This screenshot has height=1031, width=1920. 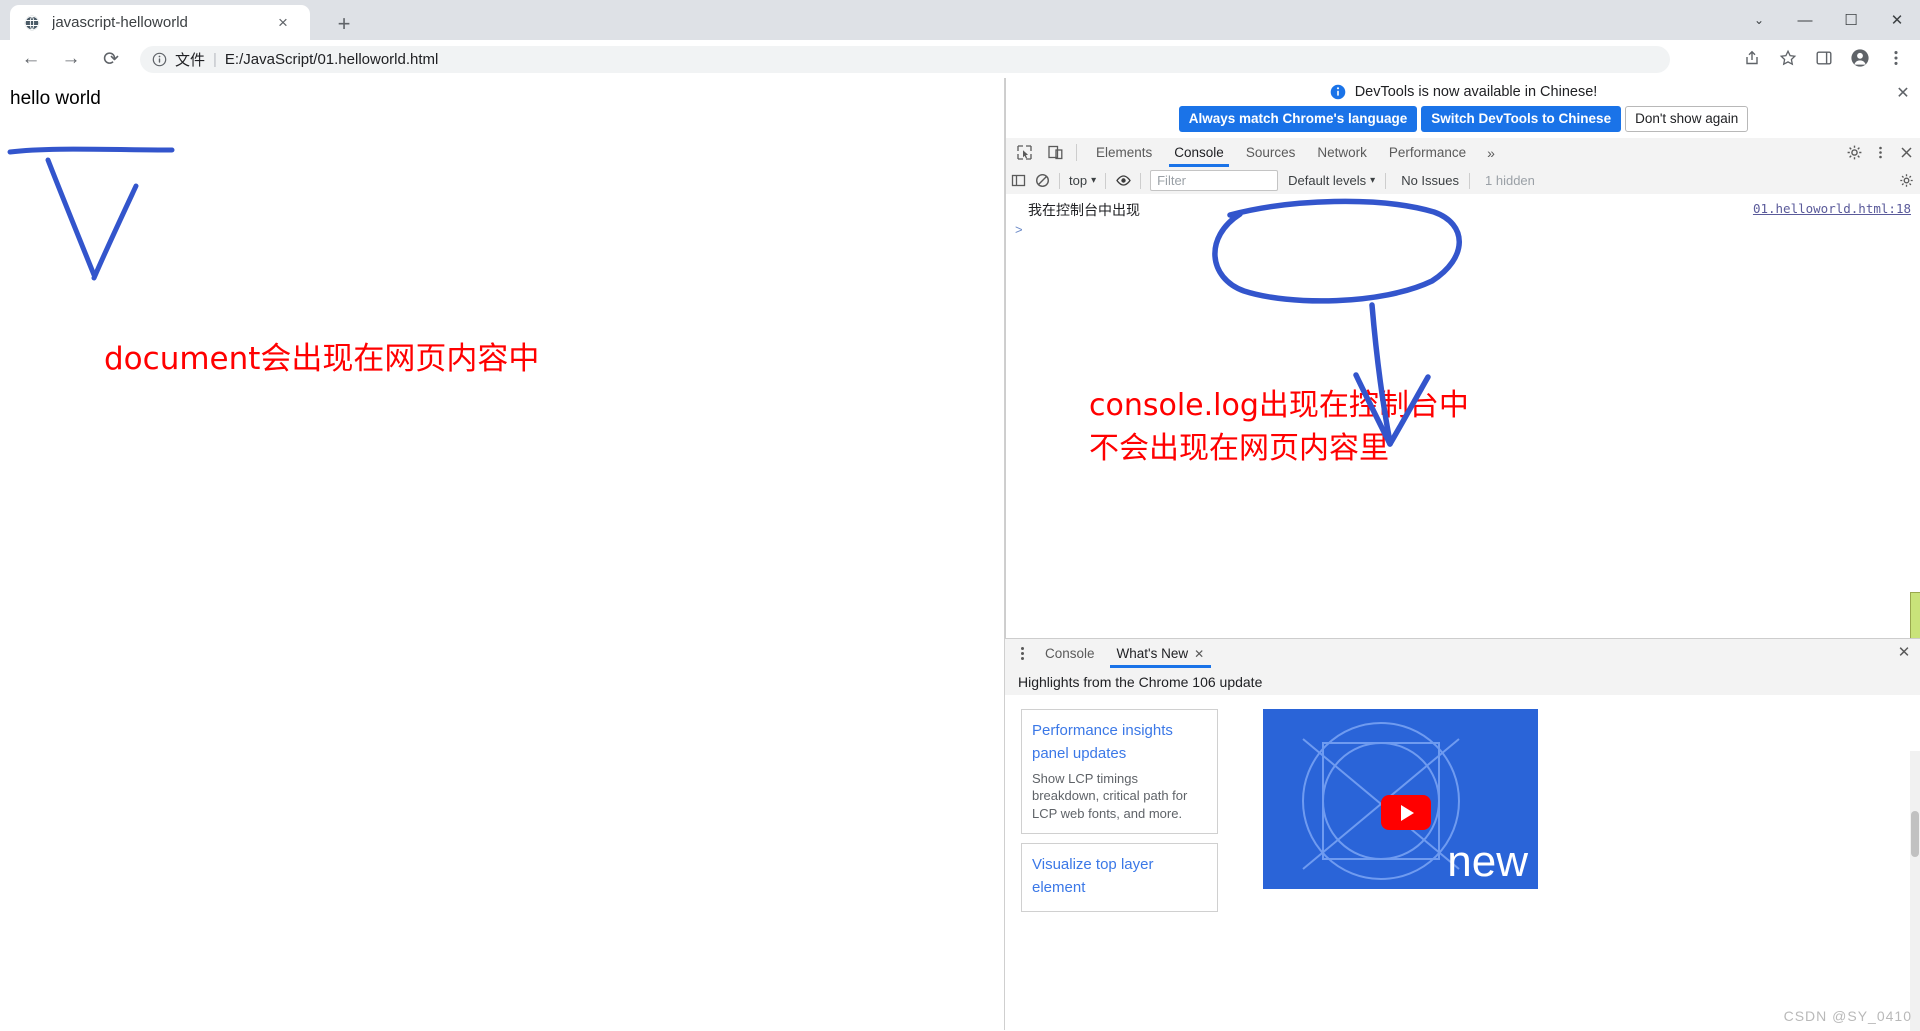 I want to click on live-expression-icon, so click(x=1123, y=181).